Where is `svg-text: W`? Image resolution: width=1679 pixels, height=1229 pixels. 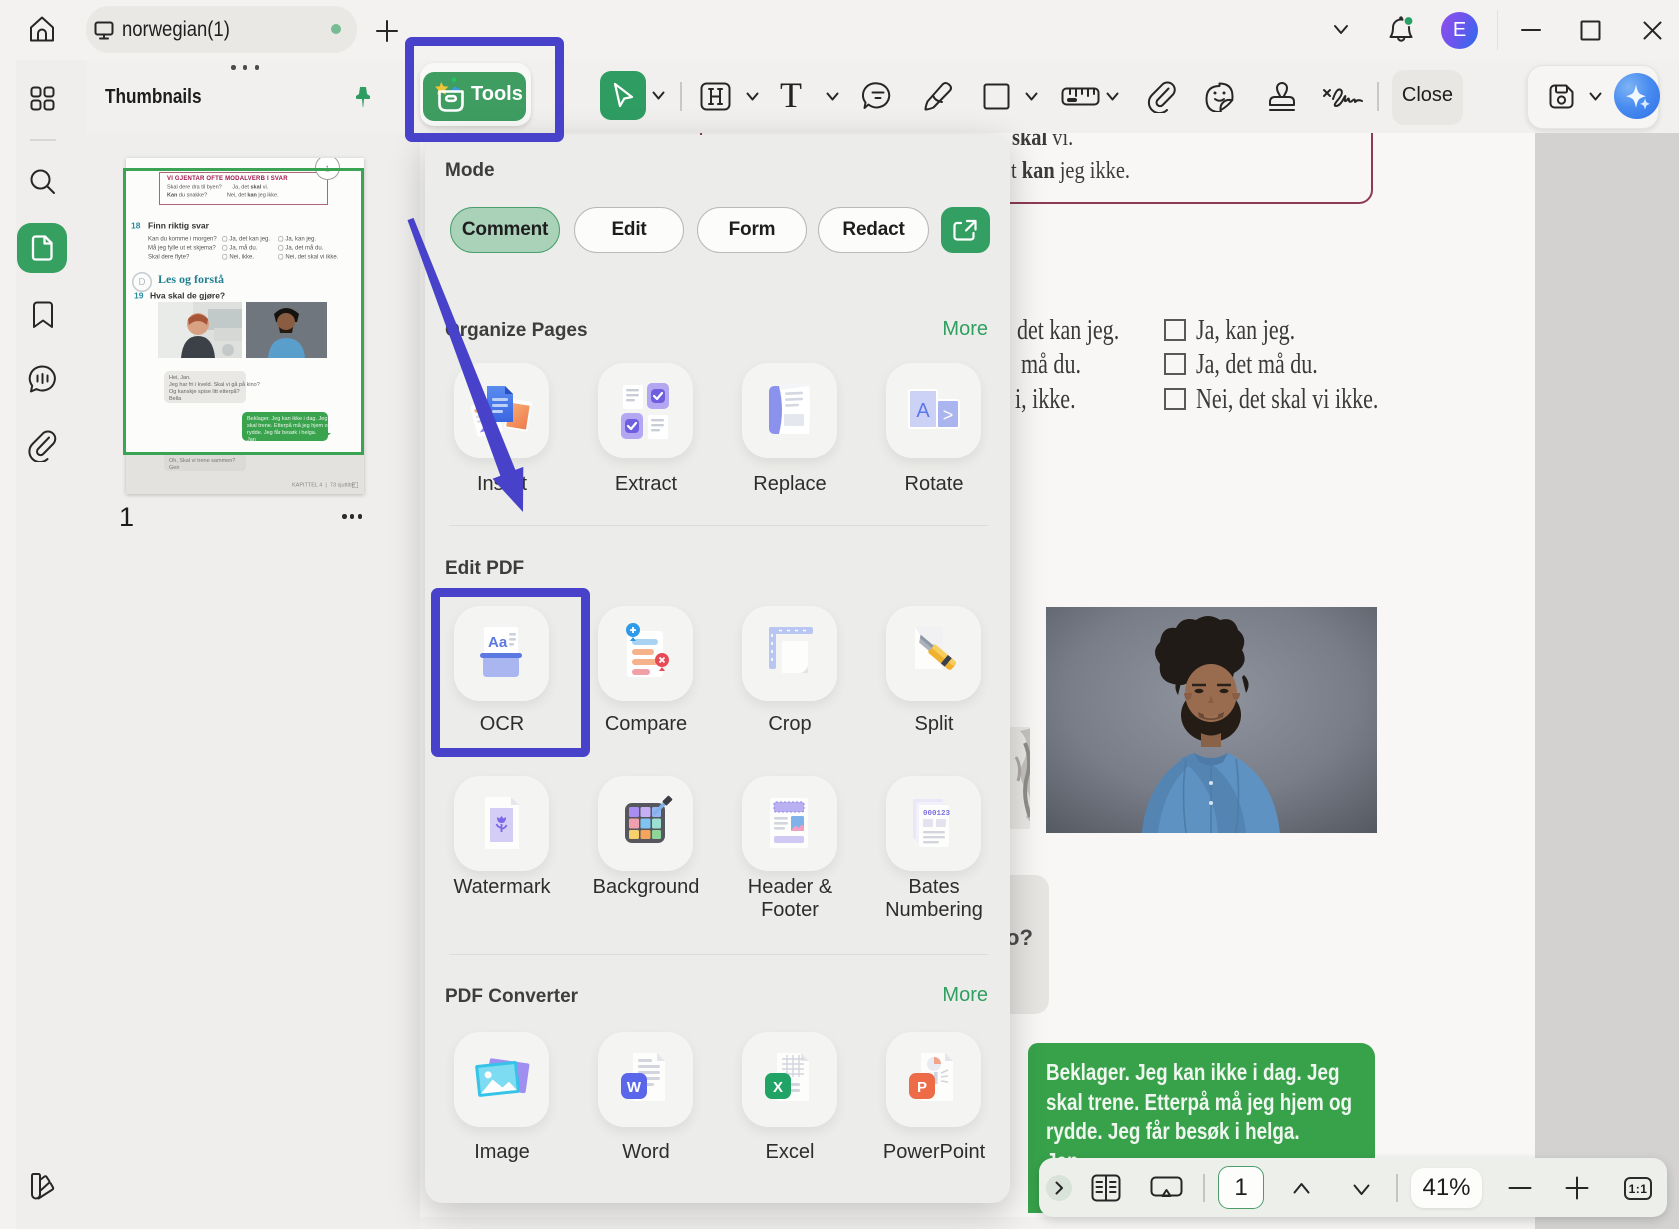 svg-text: W is located at coordinates (634, 1087).